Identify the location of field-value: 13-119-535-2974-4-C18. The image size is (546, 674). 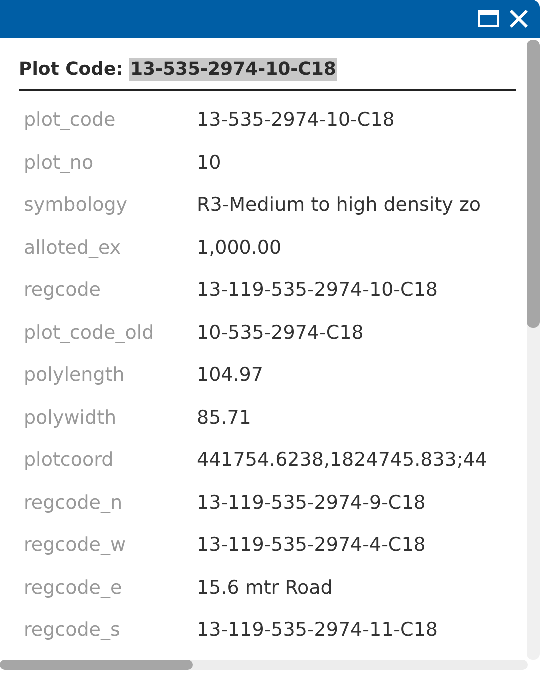
(311, 545).